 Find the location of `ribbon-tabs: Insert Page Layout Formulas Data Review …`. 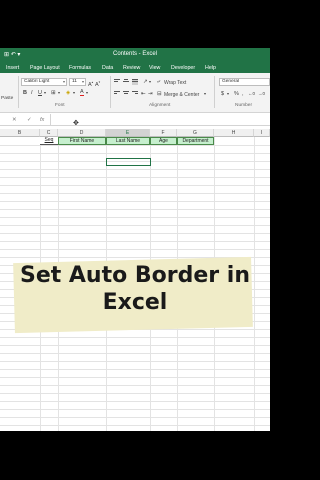

ribbon-tabs: Insert Page Layout Formulas Data Review … is located at coordinates (135, 67).